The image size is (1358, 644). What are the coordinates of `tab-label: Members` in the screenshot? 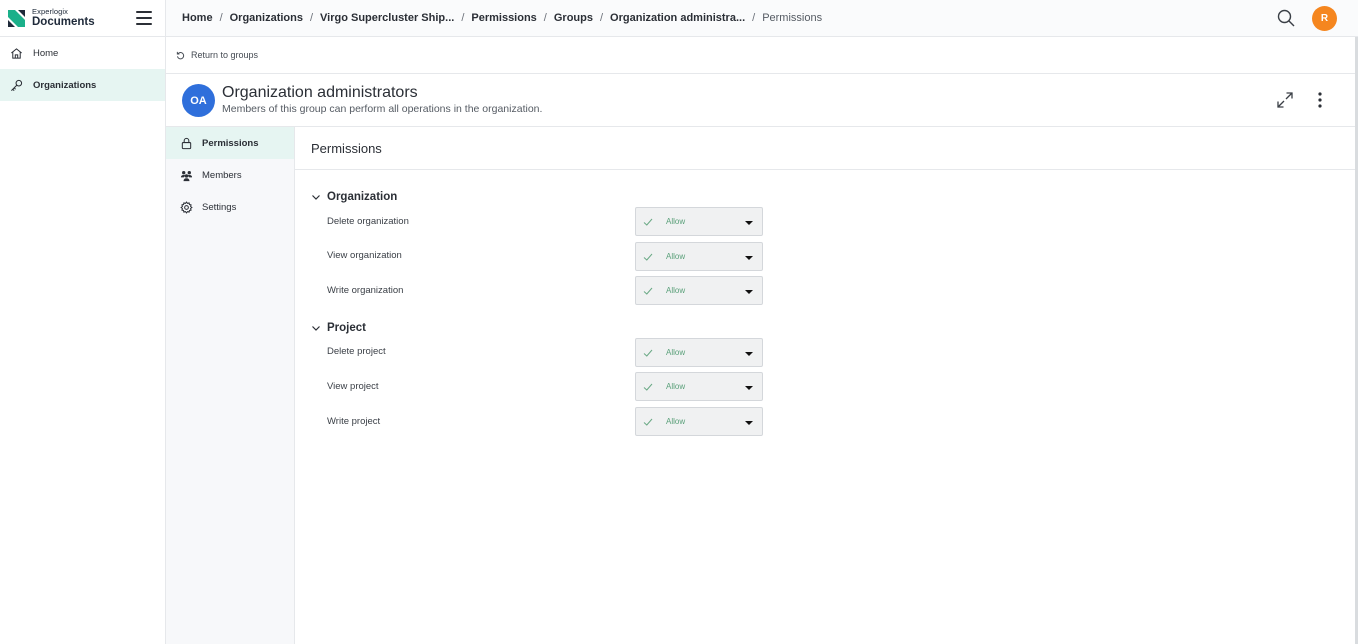 It's located at (222, 175).